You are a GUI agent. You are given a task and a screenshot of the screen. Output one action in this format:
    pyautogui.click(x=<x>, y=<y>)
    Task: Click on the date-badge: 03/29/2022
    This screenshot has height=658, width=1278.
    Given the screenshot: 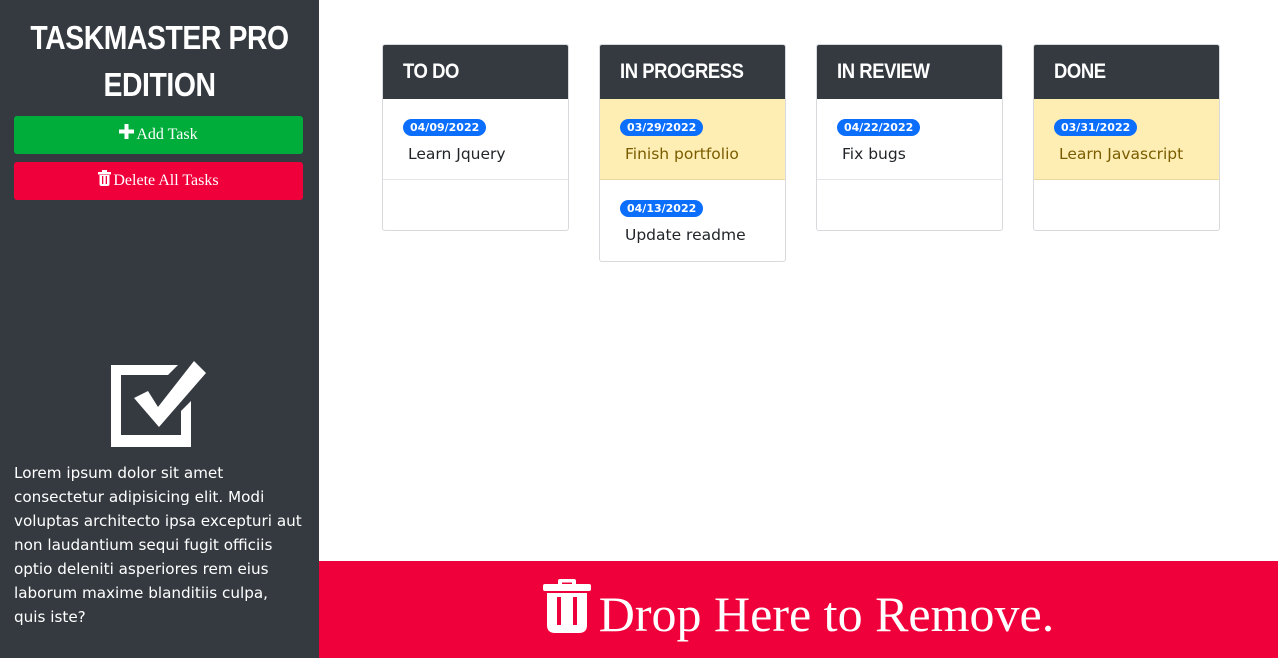 What is the action you would take?
    pyautogui.click(x=662, y=127)
    